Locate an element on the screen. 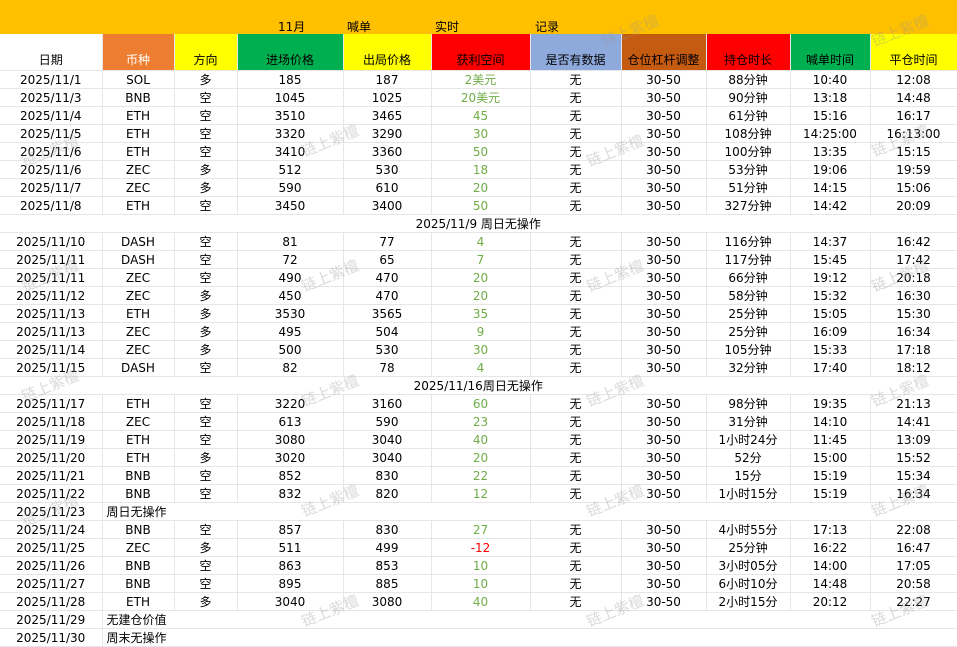 The image size is (957, 647). cell-entry: 895 is located at coordinates (290, 583).